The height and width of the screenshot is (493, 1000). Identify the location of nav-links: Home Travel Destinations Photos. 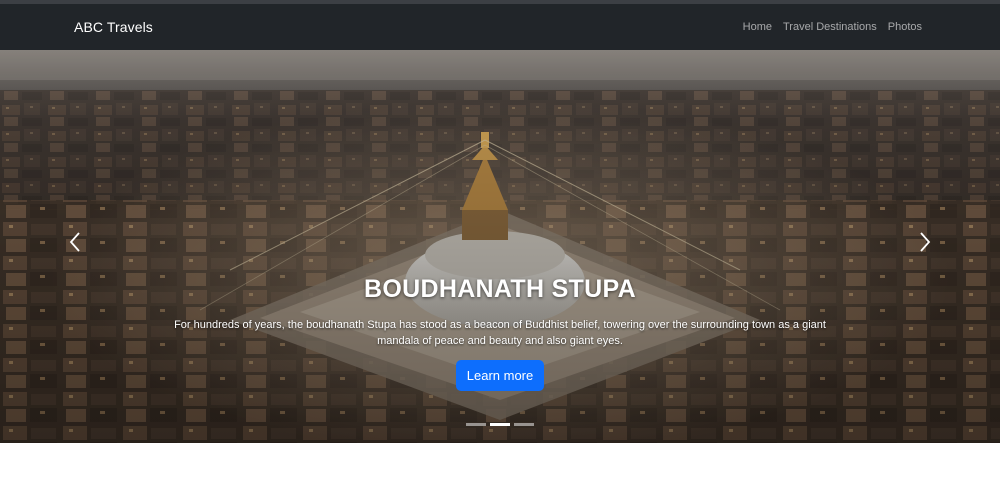
(832, 27).